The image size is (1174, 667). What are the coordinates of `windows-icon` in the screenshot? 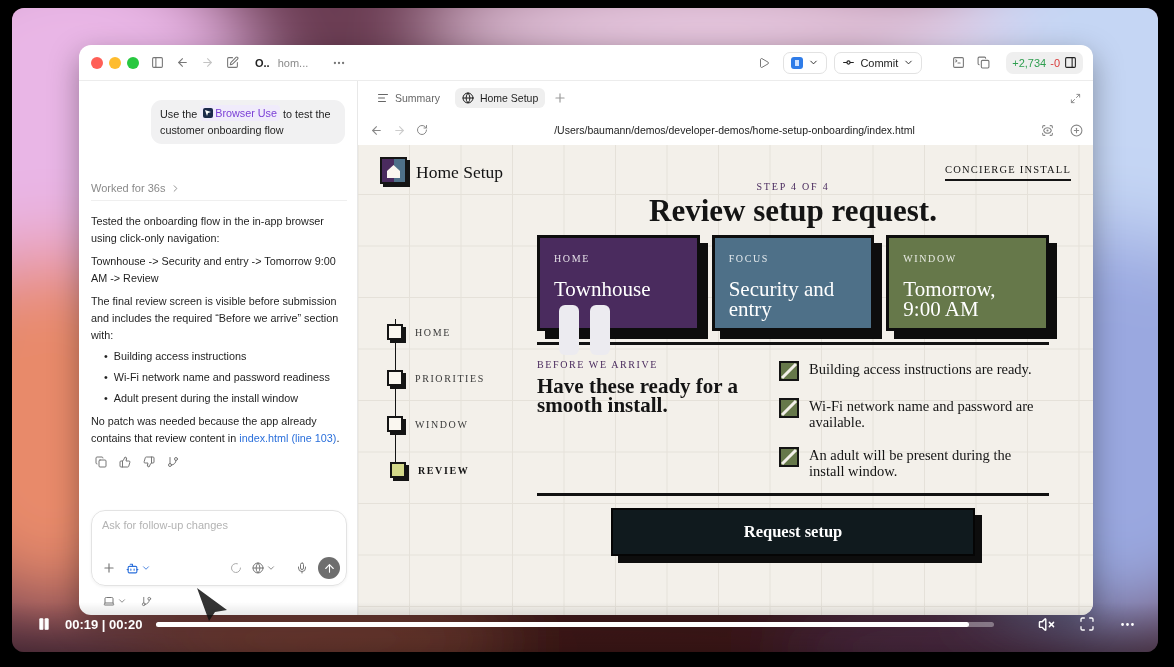 It's located at (984, 62).